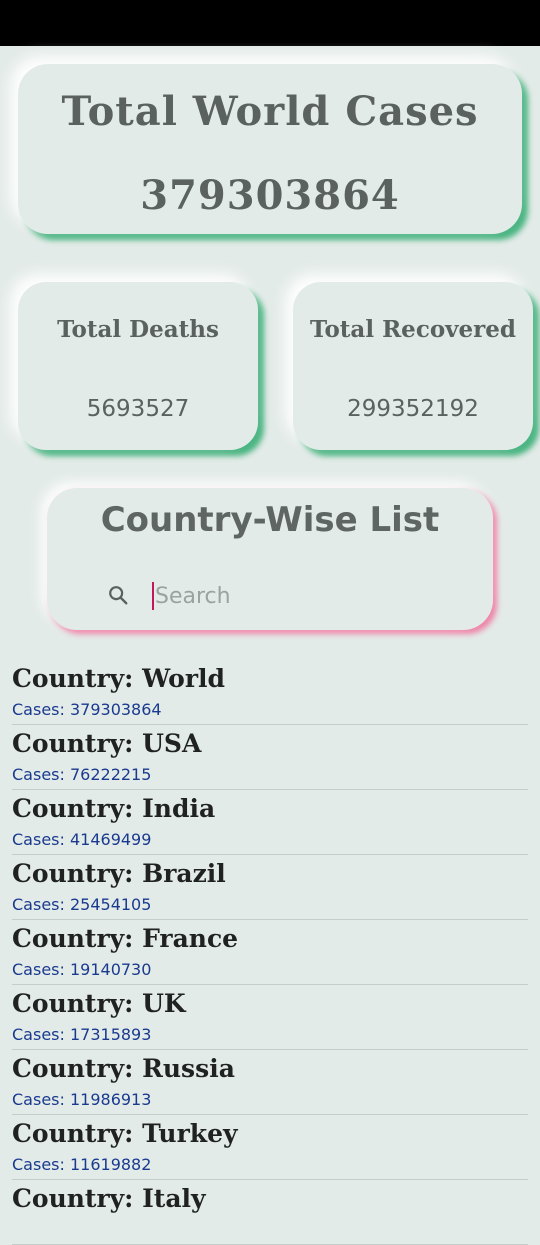  What do you see at coordinates (82, 839) in the screenshot?
I see `country-cases: Cases: 41469499` at bounding box center [82, 839].